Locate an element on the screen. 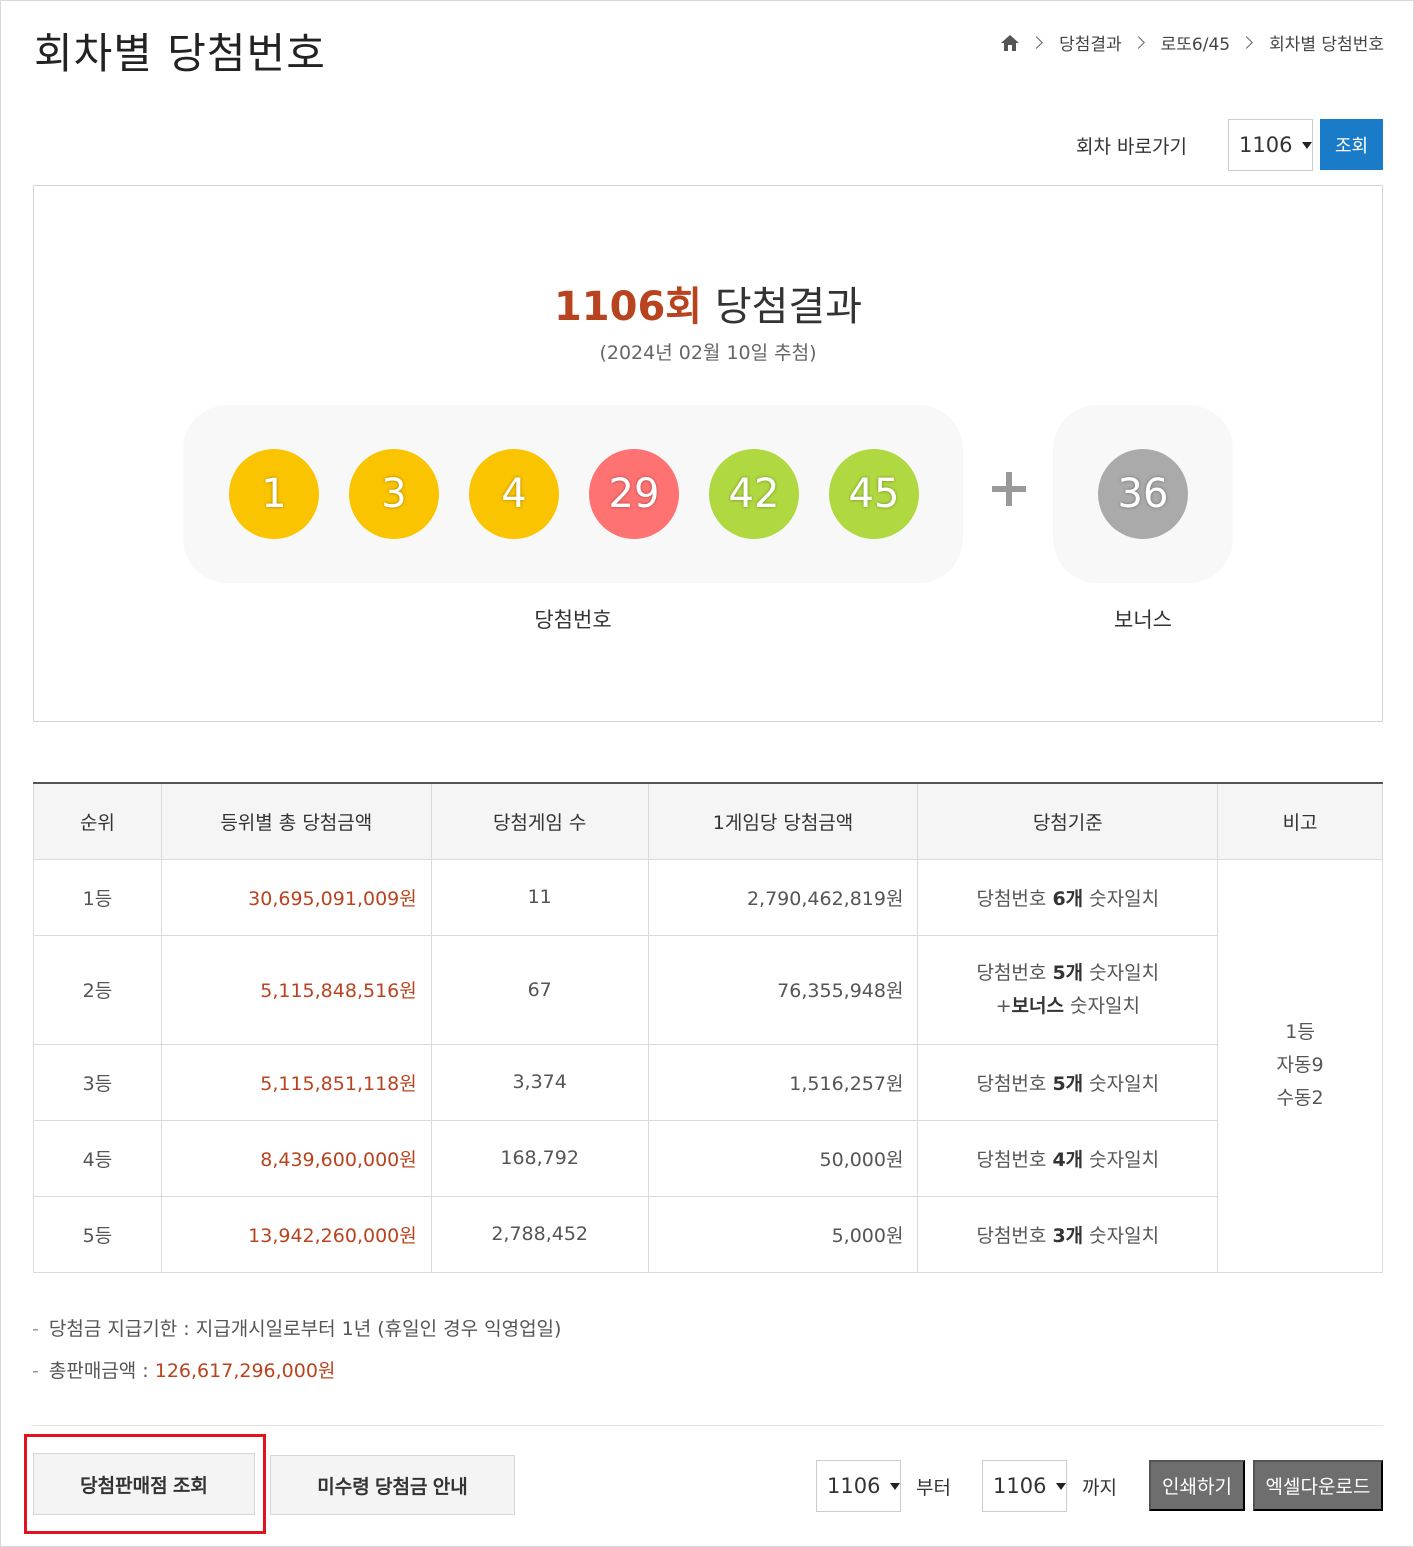 This screenshot has width=1414, height=1547. per-game-prize-cell: 2,790,462,819원 is located at coordinates (783, 897).